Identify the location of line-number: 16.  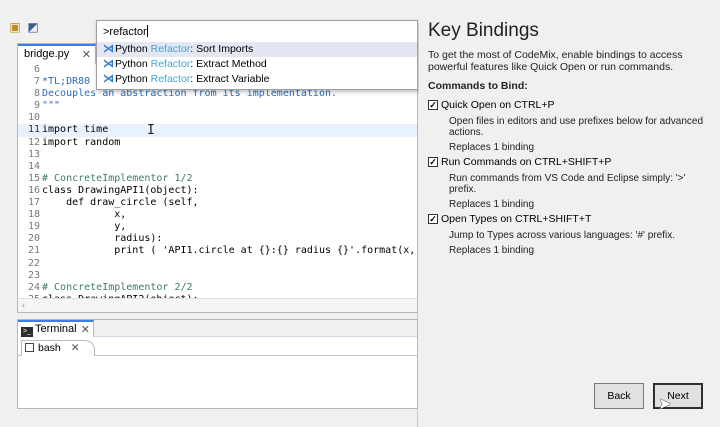
(33, 190).